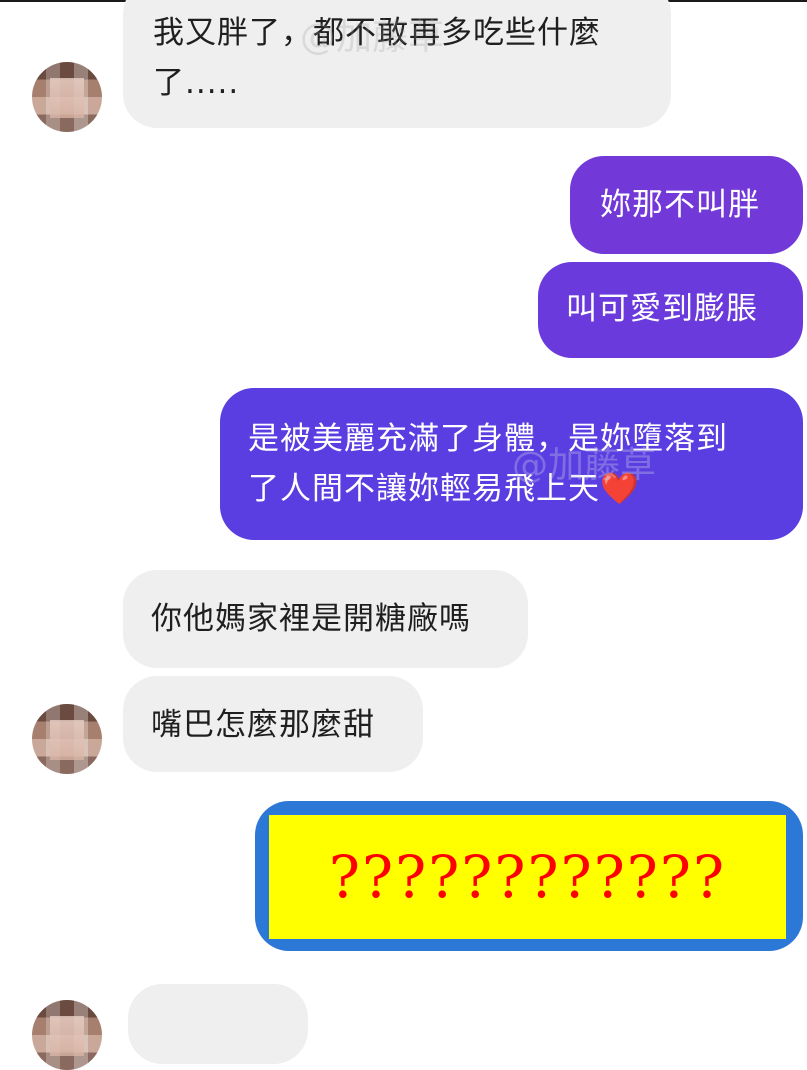  I want to click on message-text: 妳那不叫胖, so click(680, 205).